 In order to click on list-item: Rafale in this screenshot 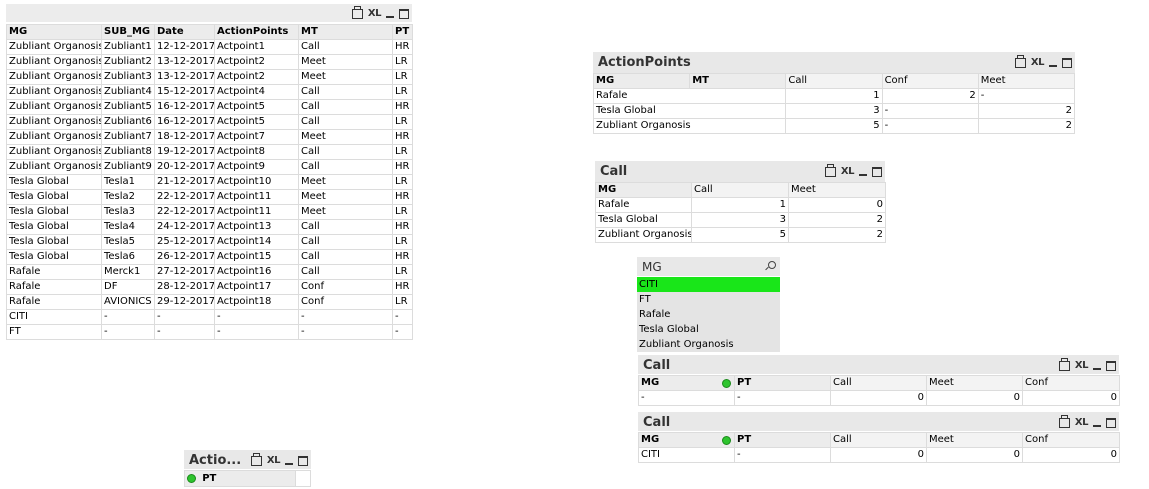, I will do `click(708, 314)`.